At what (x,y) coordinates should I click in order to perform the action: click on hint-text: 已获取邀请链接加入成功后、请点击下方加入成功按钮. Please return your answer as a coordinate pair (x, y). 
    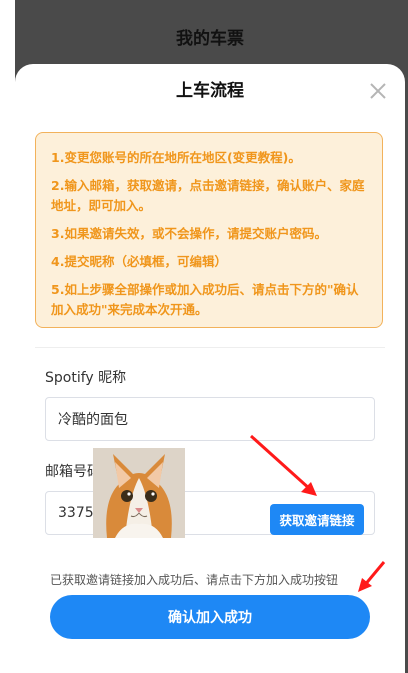
    Looking at the image, I should click on (194, 580).